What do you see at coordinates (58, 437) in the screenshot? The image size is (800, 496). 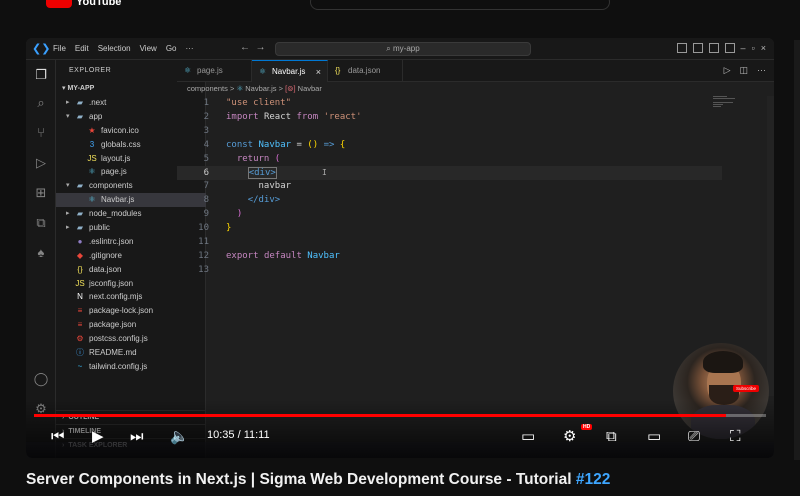 I see `previous-icon: ⏮` at bounding box center [58, 437].